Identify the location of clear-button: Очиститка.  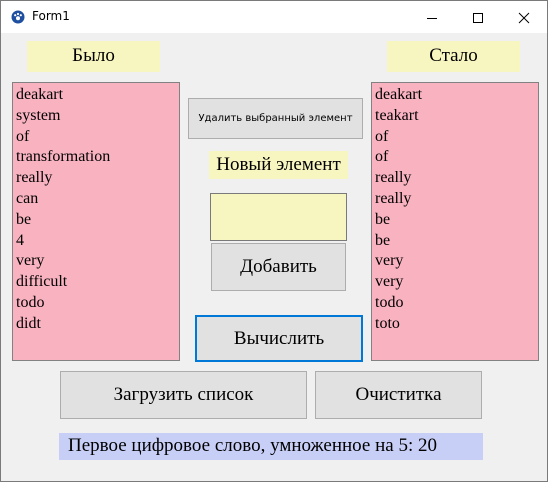
(398, 395).